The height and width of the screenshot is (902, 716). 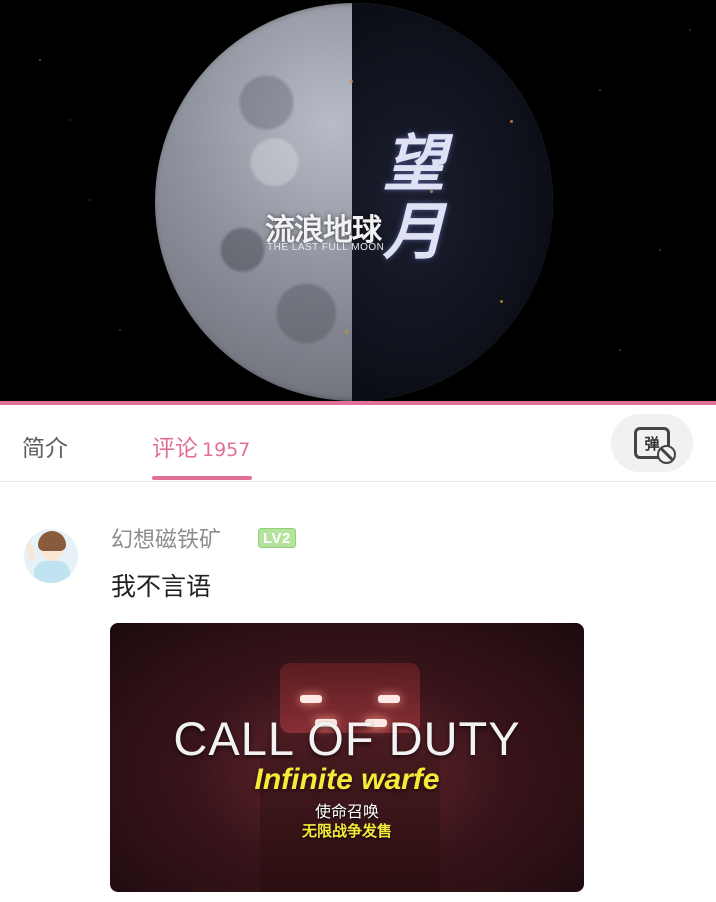 I want to click on danmaku-toggle-button: 弹, so click(x=652, y=443).